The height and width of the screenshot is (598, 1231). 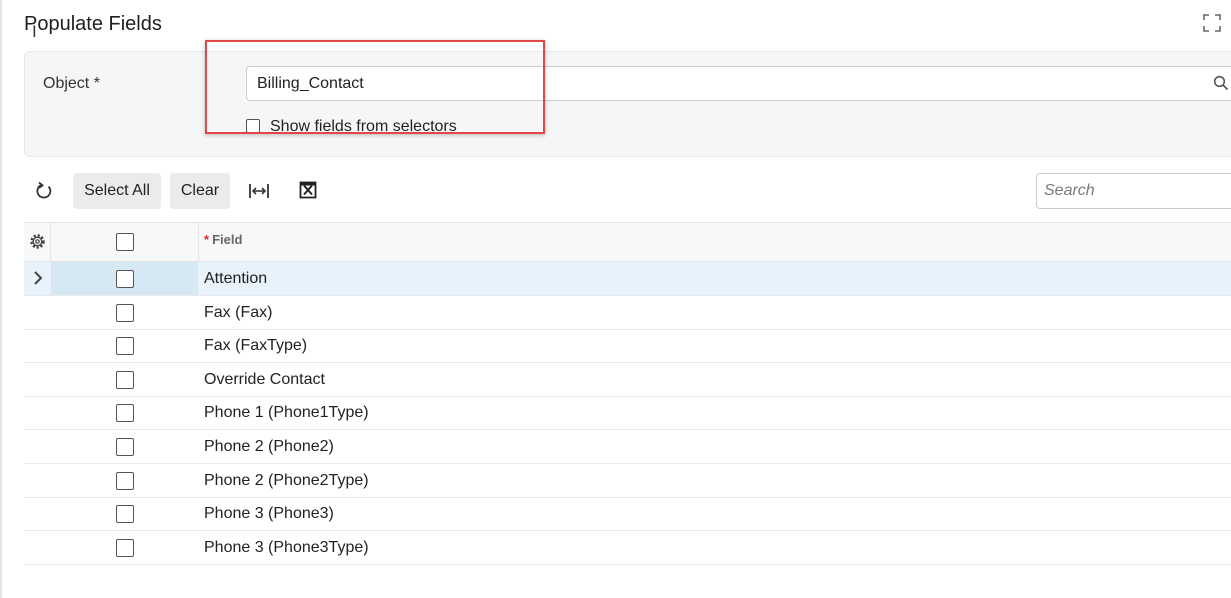 What do you see at coordinates (269, 514) in the screenshot?
I see `field-cell: Phone 3 (Phone3)` at bounding box center [269, 514].